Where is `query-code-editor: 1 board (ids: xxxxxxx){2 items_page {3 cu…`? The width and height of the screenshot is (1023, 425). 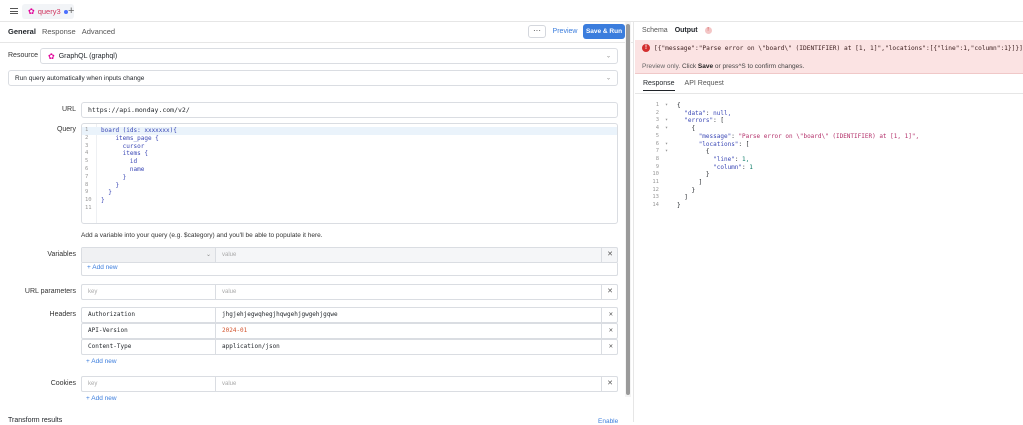
query-code-editor: 1 board (ids: xxxxxxx){2 items_page {3 cu… is located at coordinates (349, 173).